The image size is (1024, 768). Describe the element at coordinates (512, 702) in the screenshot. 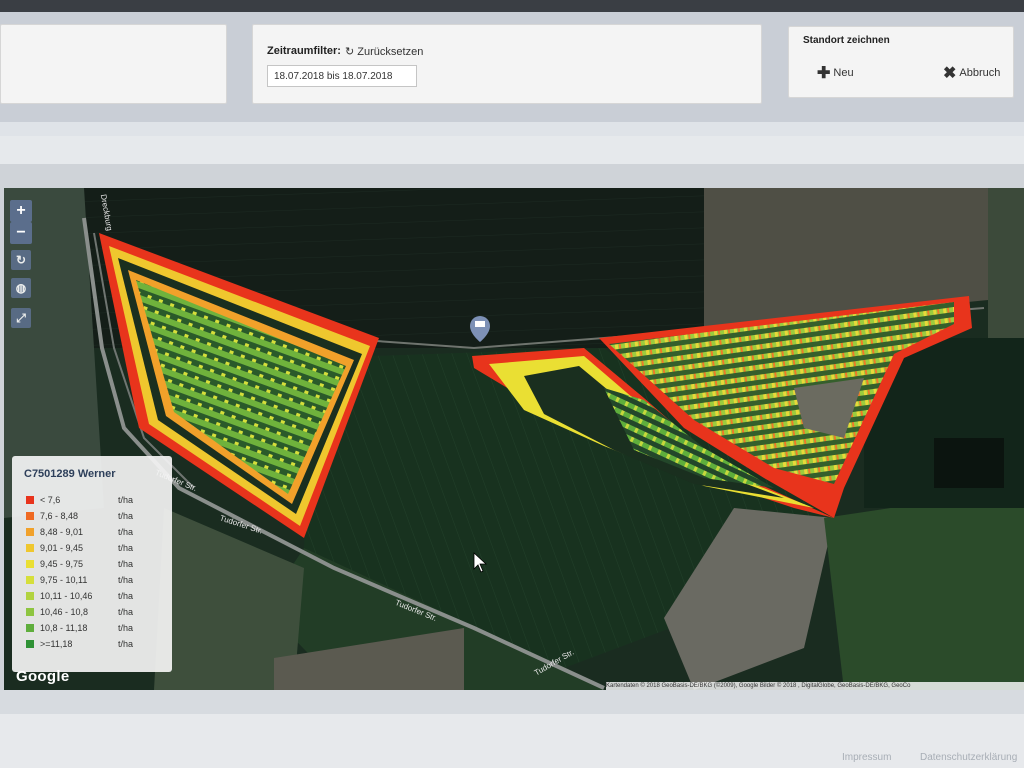

I see `bottom-strip` at that location.